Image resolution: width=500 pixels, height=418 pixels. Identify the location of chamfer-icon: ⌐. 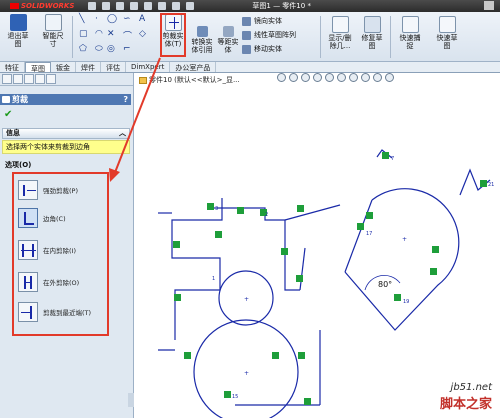
(127, 49).